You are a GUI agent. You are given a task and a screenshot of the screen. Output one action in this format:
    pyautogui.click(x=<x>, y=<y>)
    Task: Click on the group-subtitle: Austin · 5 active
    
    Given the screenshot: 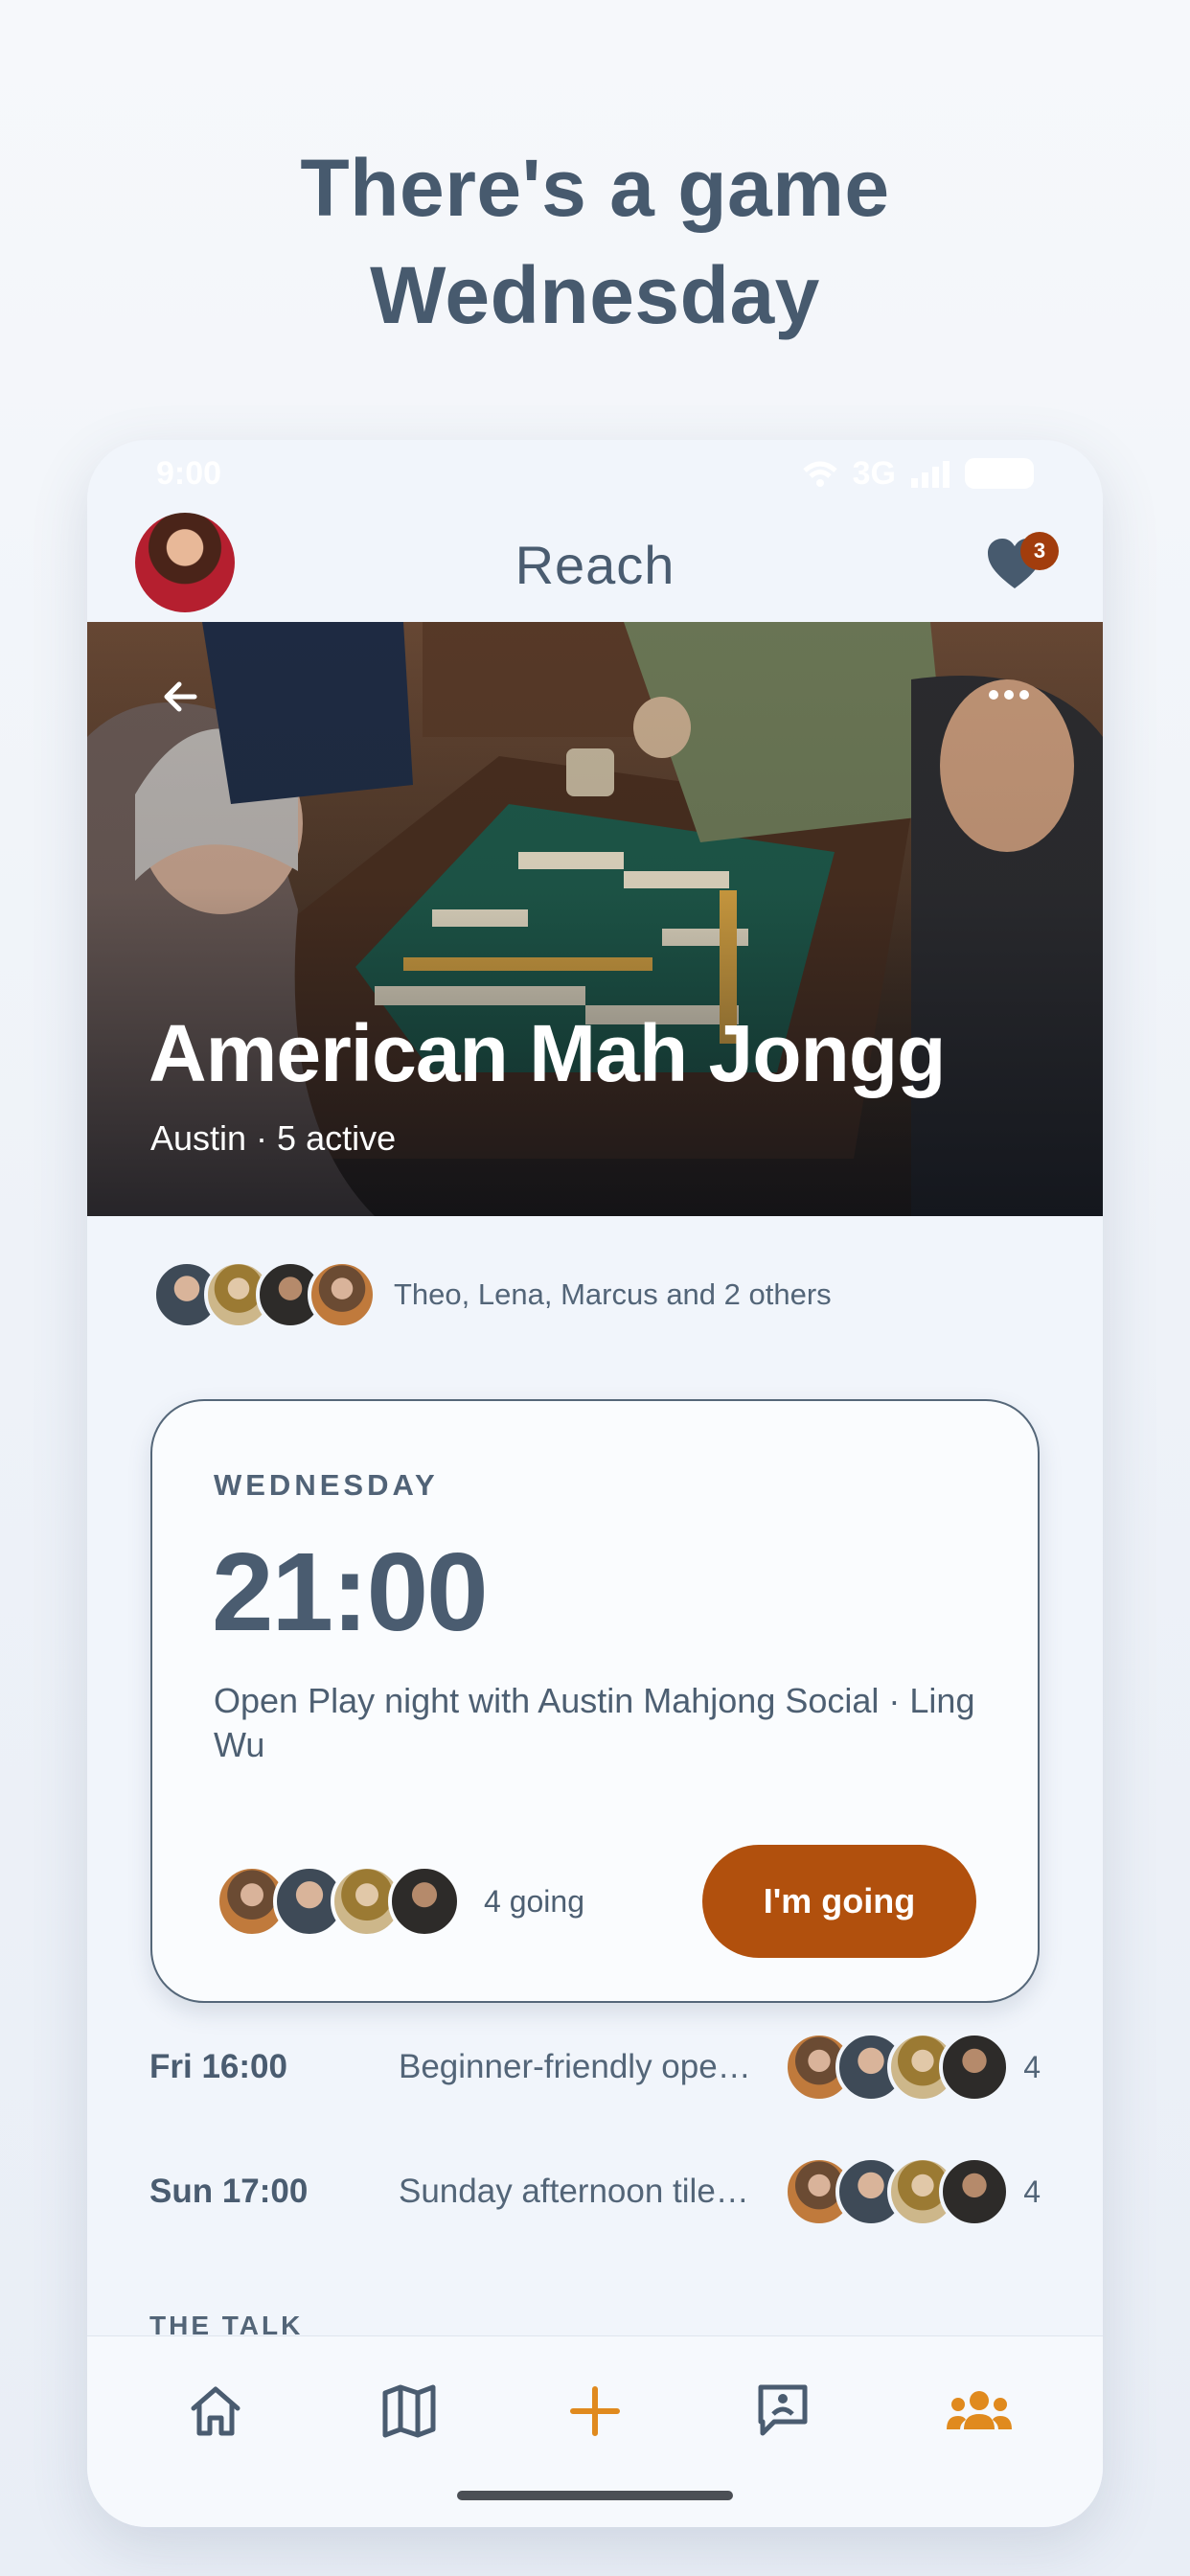 What is the action you would take?
    pyautogui.click(x=273, y=1138)
    